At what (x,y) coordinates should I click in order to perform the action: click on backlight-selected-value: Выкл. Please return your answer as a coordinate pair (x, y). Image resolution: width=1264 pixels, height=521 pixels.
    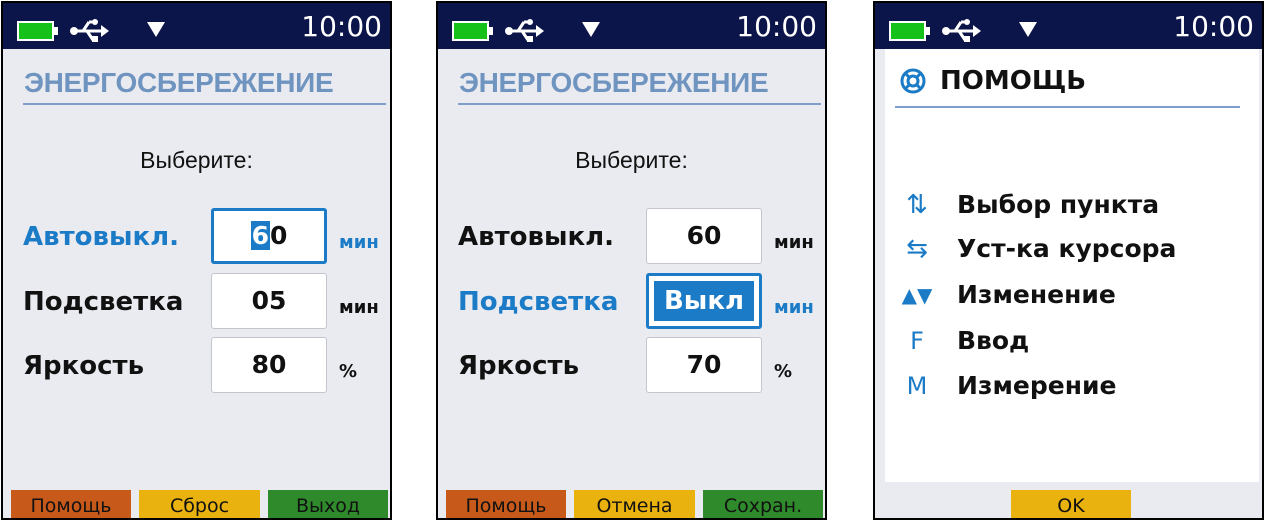
    Looking at the image, I should click on (704, 301).